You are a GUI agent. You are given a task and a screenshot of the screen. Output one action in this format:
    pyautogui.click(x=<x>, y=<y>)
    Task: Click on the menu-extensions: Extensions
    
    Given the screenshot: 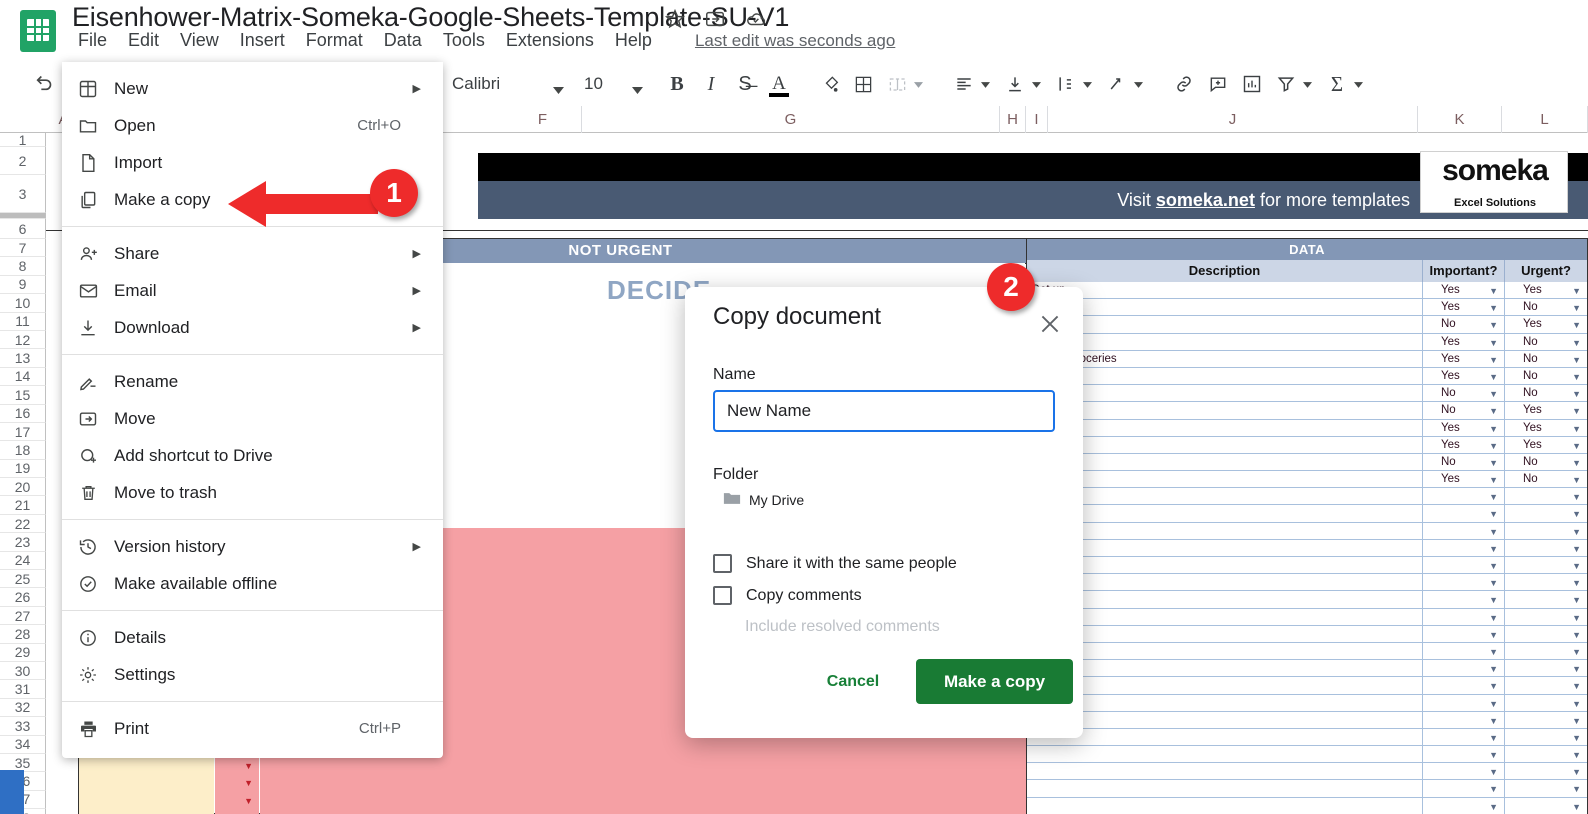 What is the action you would take?
    pyautogui.click(x=550, y=40)
    